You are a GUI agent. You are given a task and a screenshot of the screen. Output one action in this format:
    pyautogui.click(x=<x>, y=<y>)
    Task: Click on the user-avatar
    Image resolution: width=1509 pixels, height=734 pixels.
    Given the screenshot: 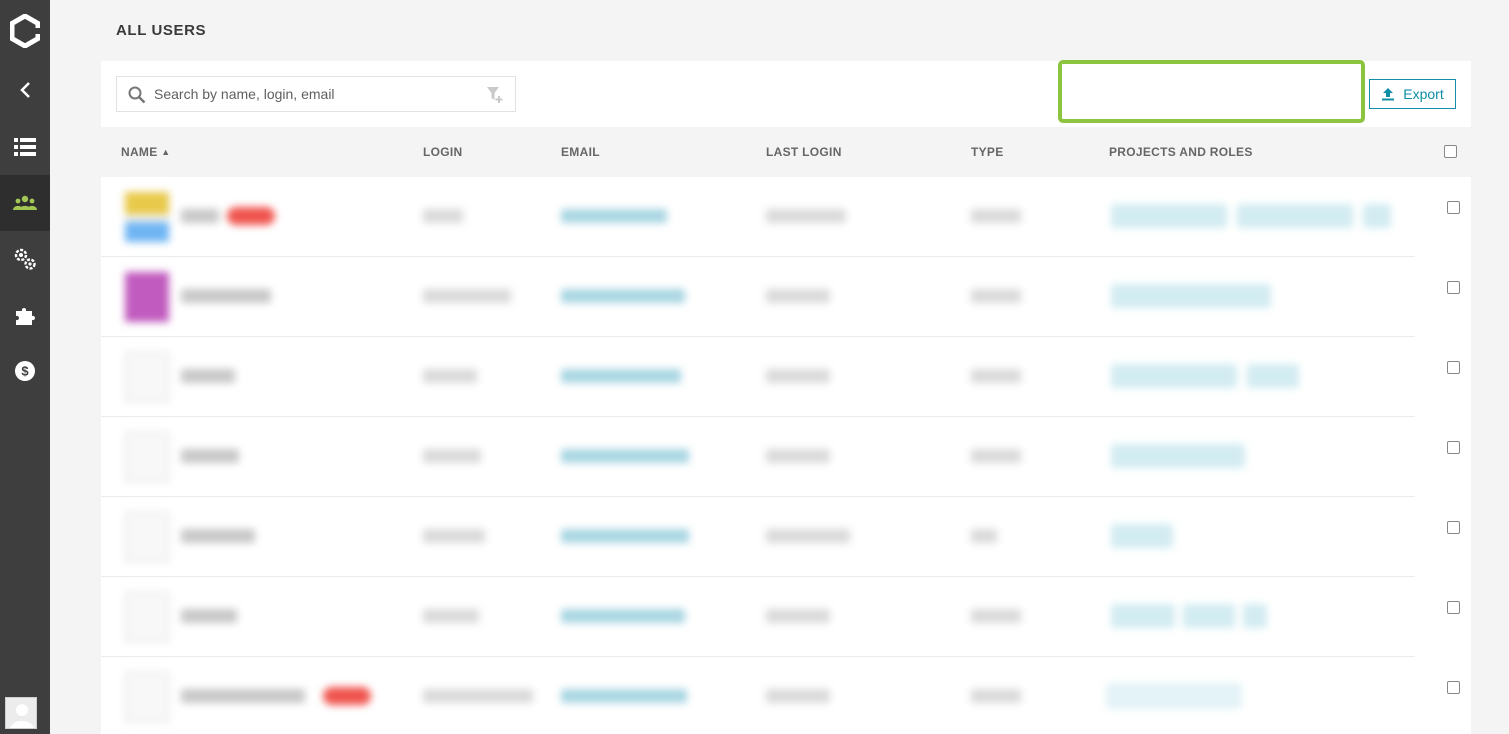 What is the action you would take?
    pyautogui.click(x=21, y=713)
    